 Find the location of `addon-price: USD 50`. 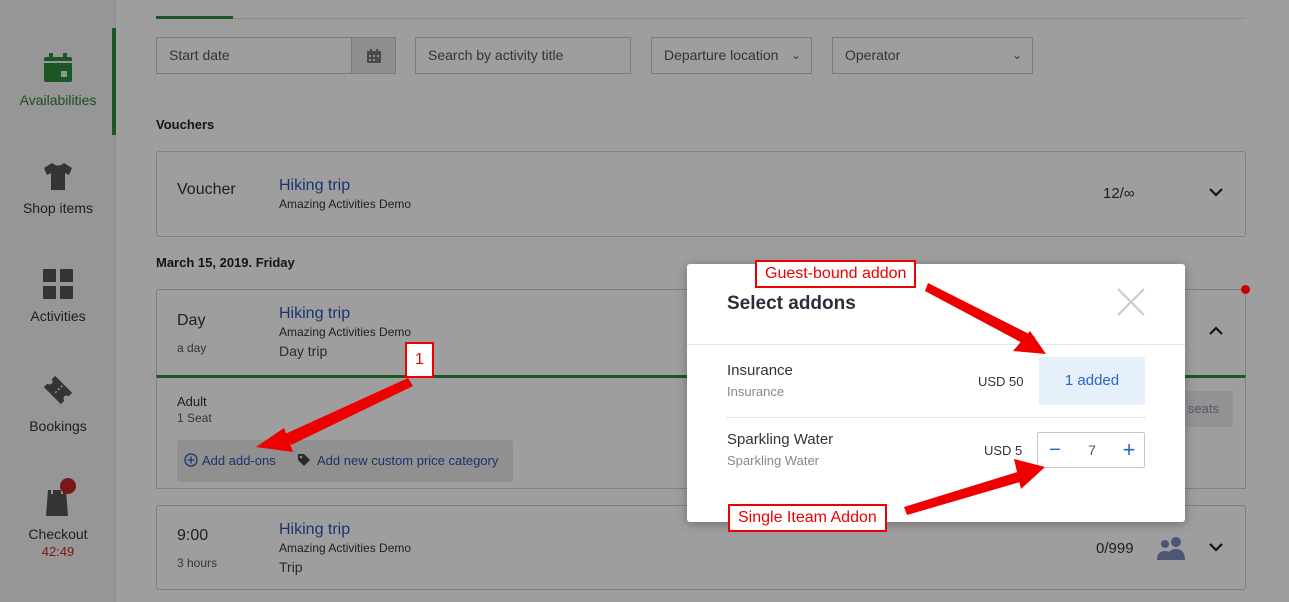

addon-price: USD 50 is located at coordinates (1001, 381).